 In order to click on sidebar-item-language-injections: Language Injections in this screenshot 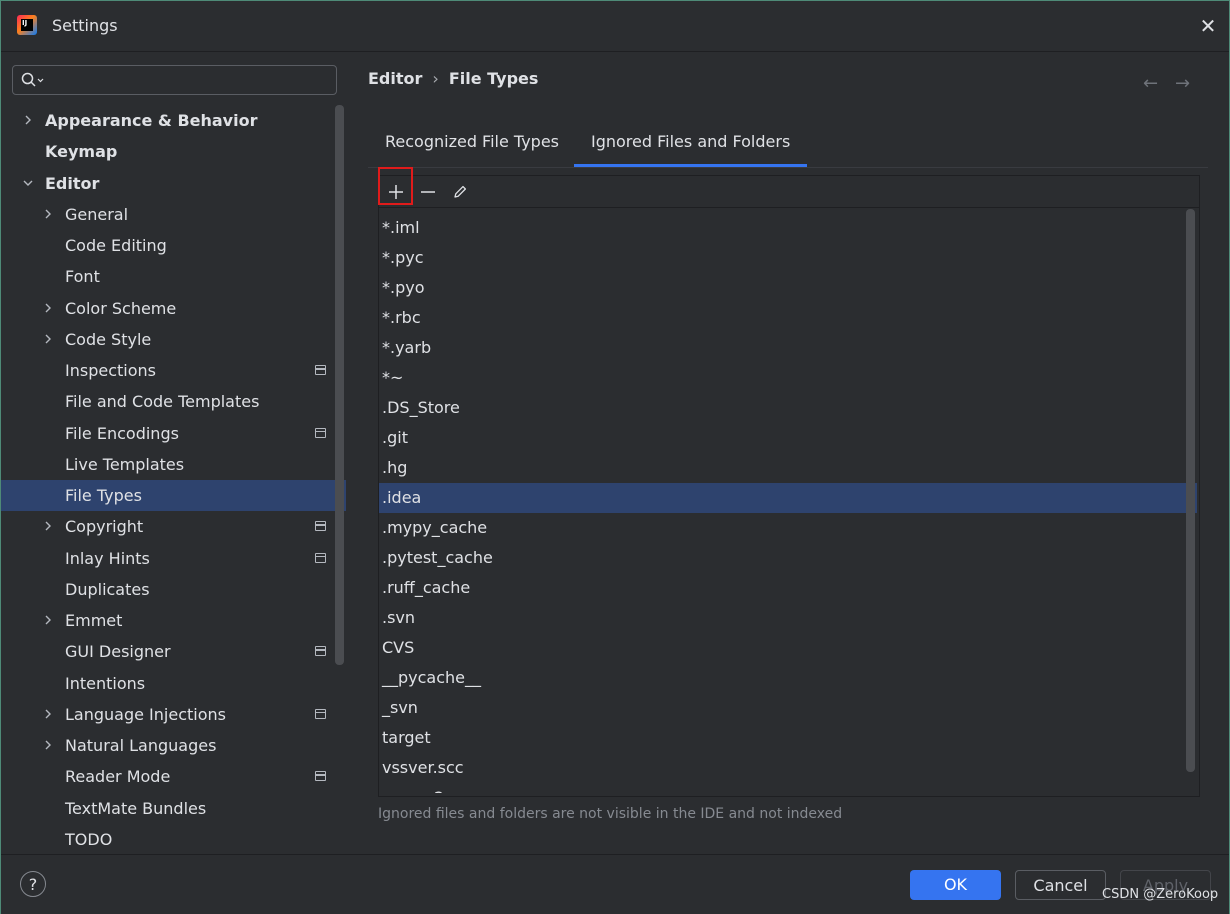, I will do `click(173, 714)`.